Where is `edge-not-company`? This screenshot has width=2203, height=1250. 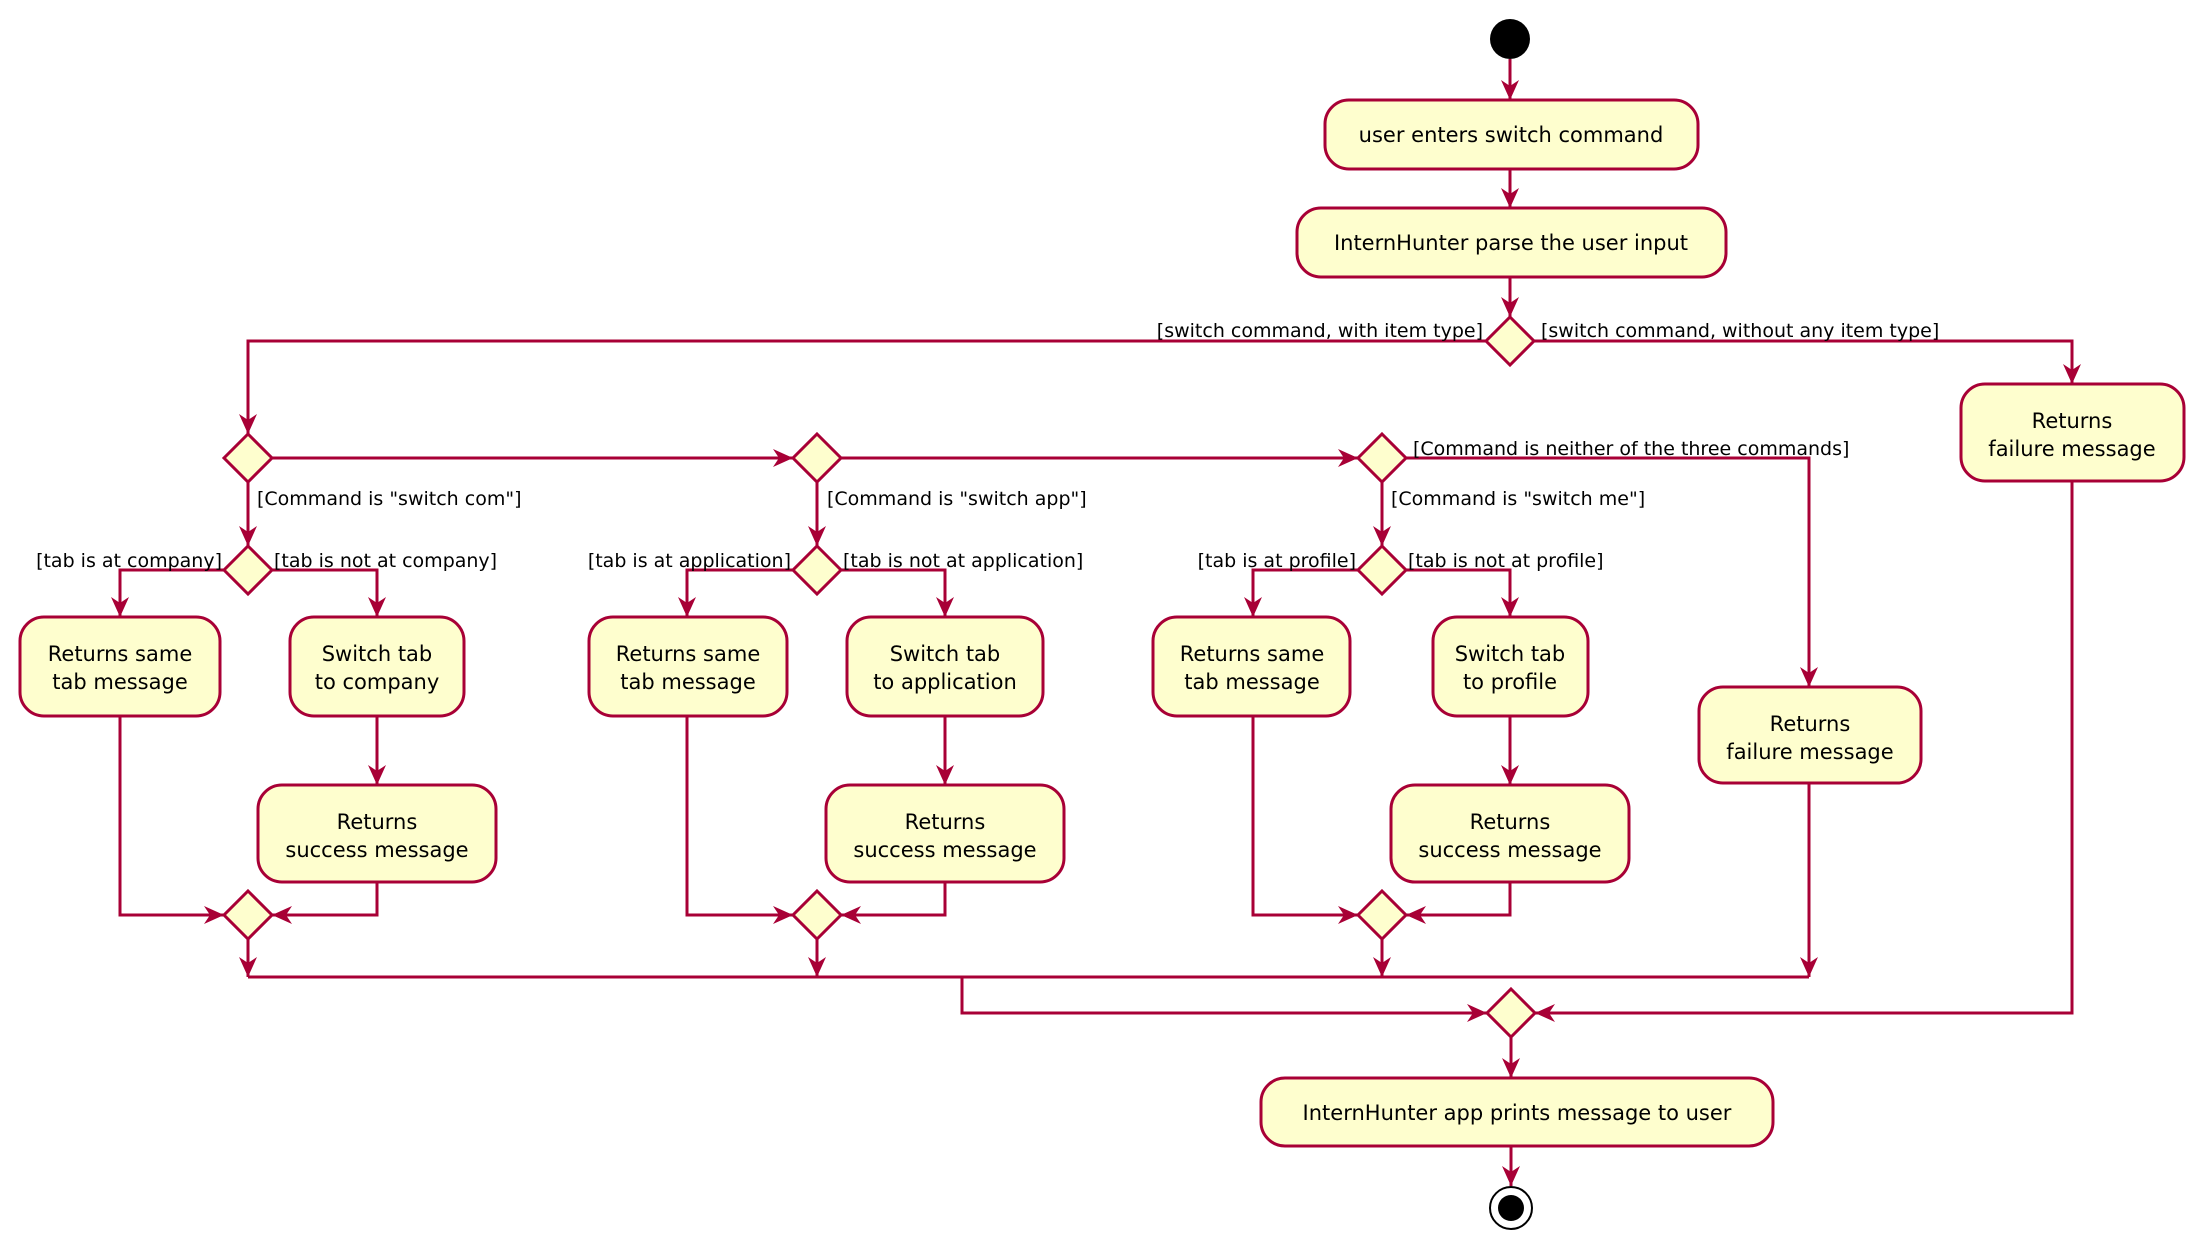 edge-not-company is located at coordinates (329, 592).